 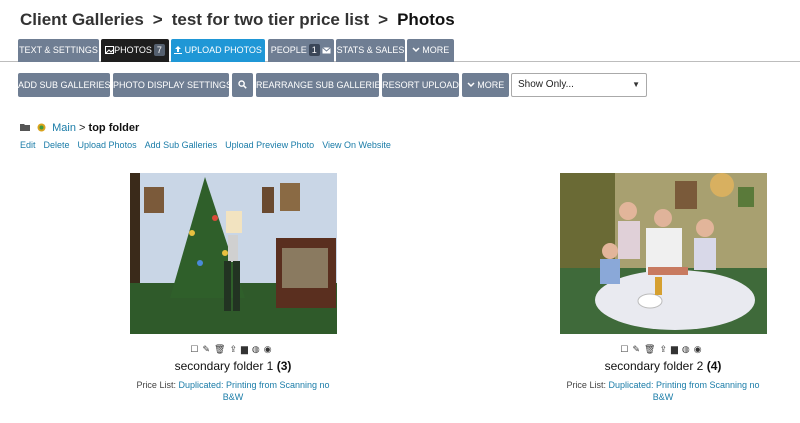 I want to click on current-folder: top folder, so click(x=114, y=128).